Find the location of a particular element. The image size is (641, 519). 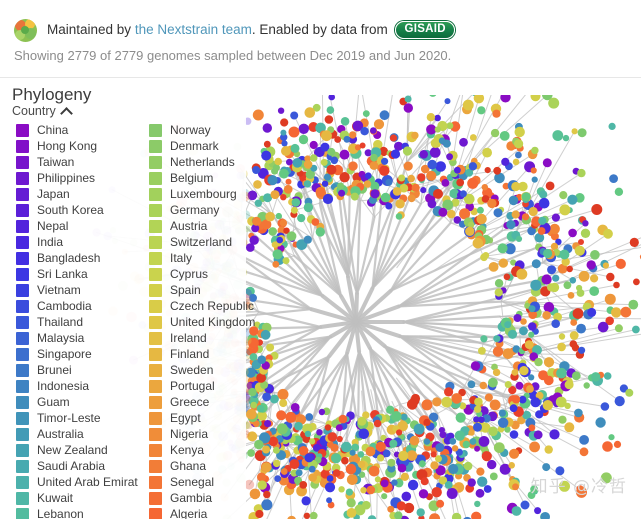

page-title: Phylogeny is located at coordinates (52, 94).